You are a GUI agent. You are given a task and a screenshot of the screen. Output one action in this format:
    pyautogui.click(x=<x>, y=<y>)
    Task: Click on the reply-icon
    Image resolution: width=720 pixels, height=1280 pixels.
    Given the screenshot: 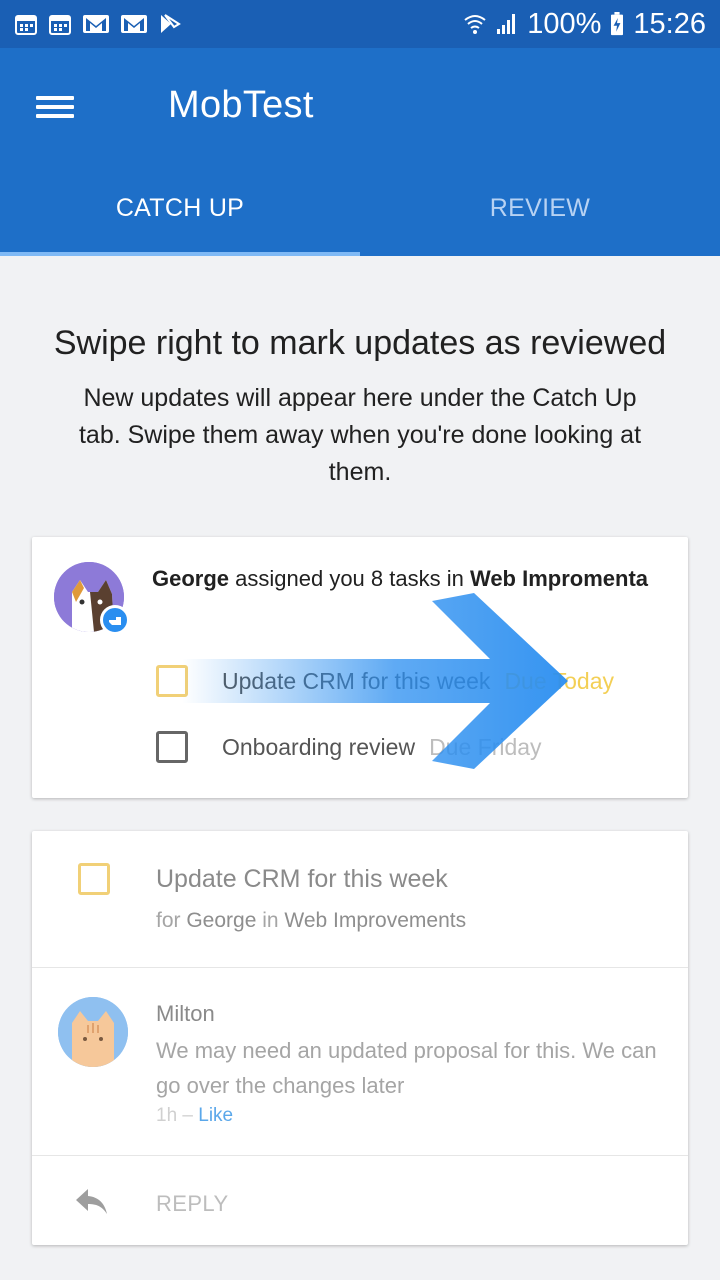 What is the action you would take?
    pyautogui.click(x=92, y=1202)
    